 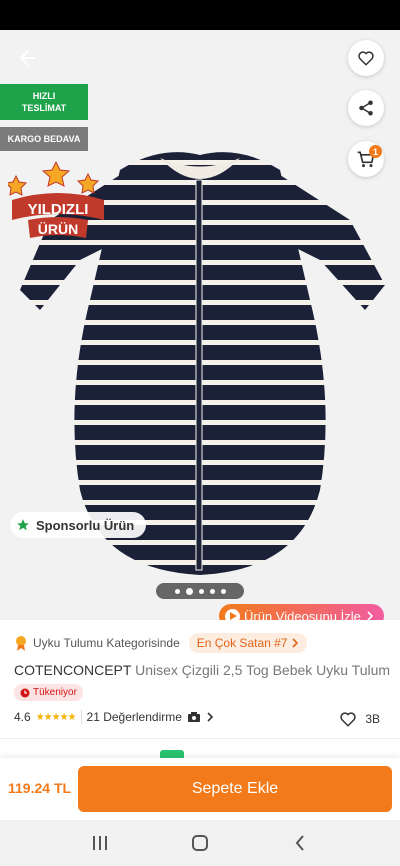 I want to click on product-brand: COTENCONCEPT, so click(x=72, y=670).